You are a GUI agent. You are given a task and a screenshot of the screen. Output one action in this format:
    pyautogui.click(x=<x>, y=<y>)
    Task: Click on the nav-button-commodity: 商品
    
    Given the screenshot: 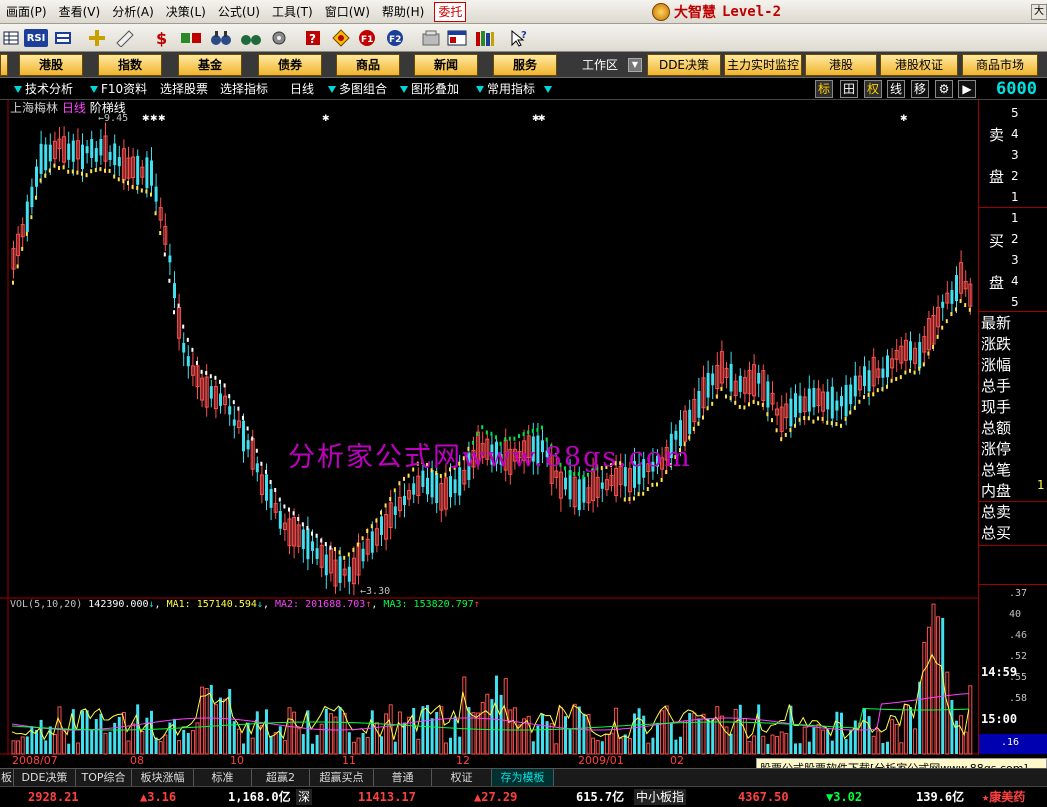 What is the action you would take?
    pyautogui.click(x=368, y=65)
    